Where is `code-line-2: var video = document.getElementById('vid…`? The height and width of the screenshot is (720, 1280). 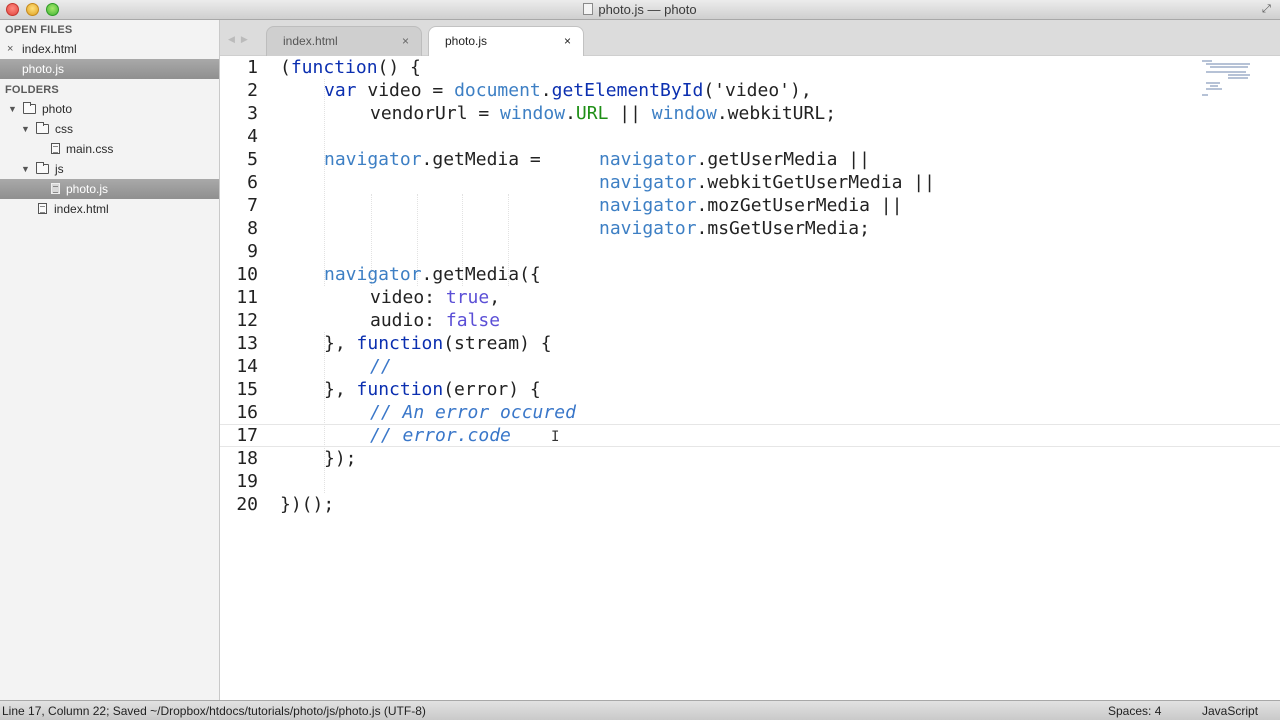
code-line-2: var video = document.getElementById('vid… is located at coordinates (568, 90).